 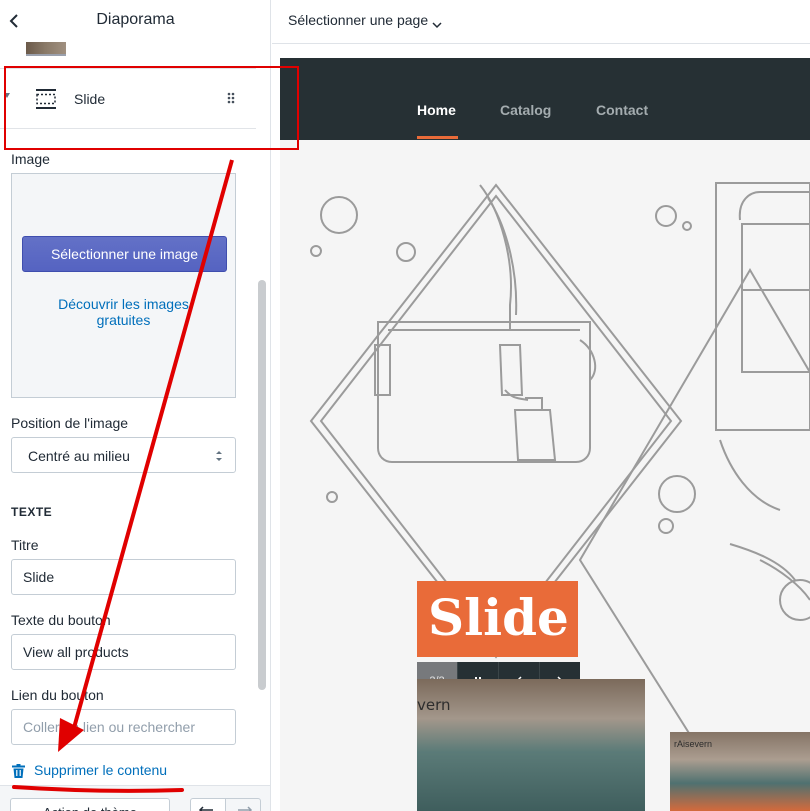 What do you see at coordinates (123, 652) in the screenshot?
I see `button-text-input: View all products` at bounding box center [123, 652].